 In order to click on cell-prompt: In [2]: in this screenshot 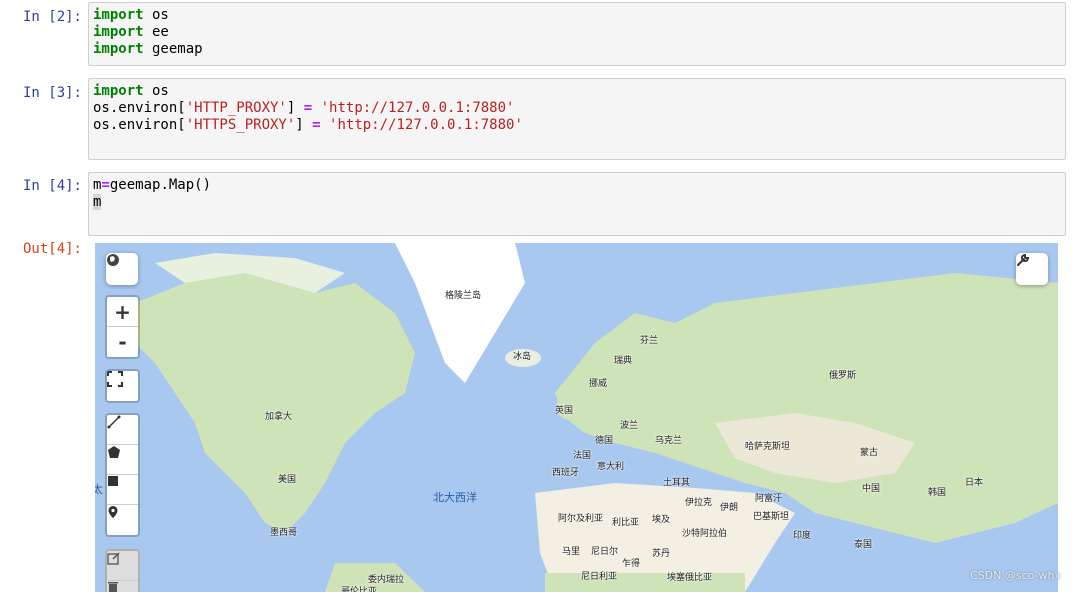, I will do `click(52, 17)`.